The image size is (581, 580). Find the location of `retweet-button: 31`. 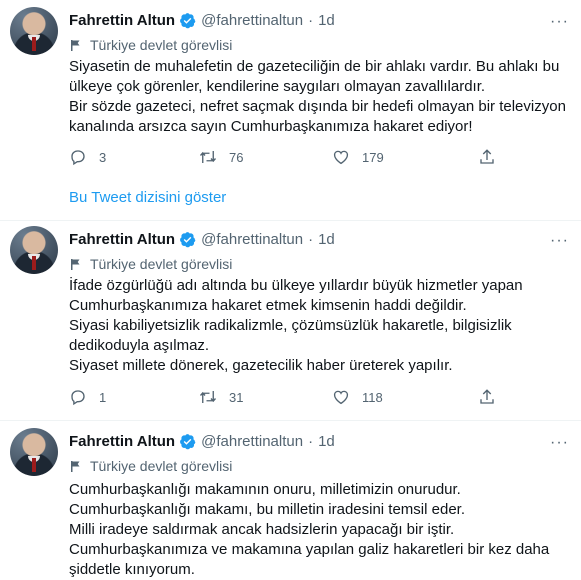

retweet-button: 31 is located at coordinates (221, 397).